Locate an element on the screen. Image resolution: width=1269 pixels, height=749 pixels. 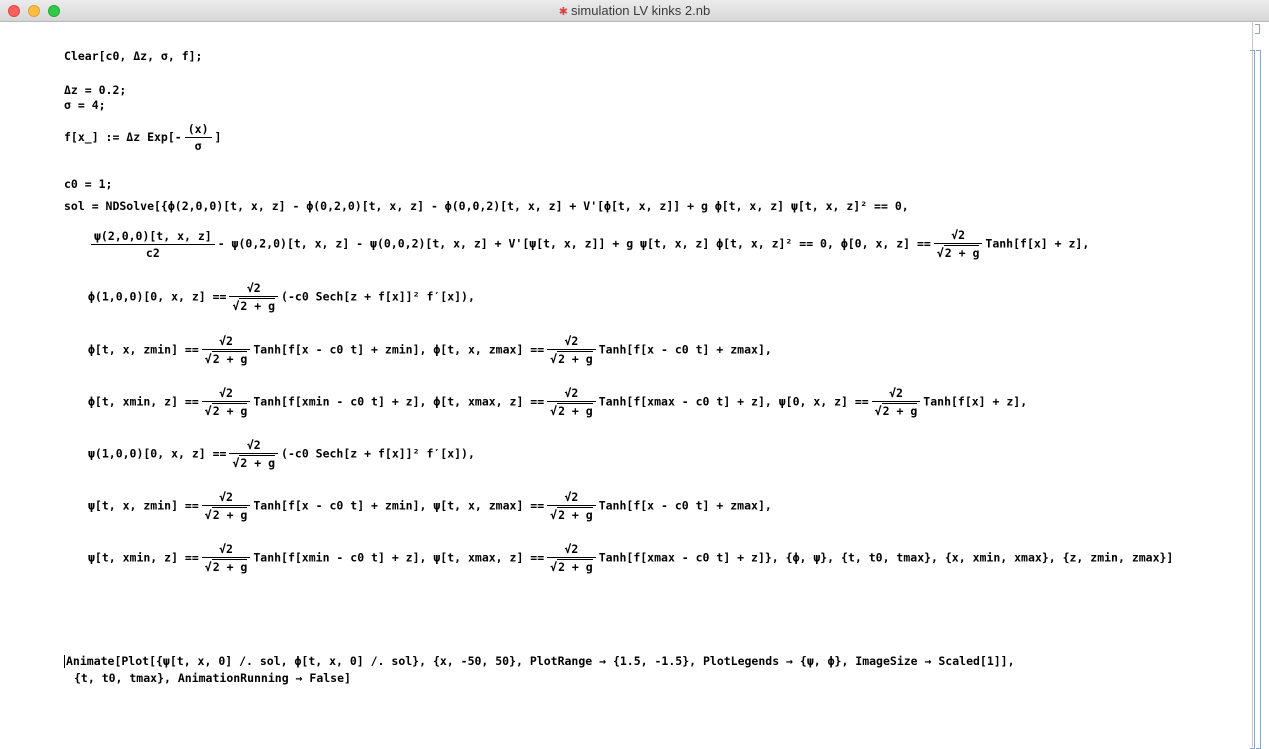
input-c0: c0 = 1; is located at coordinates (88, 184).